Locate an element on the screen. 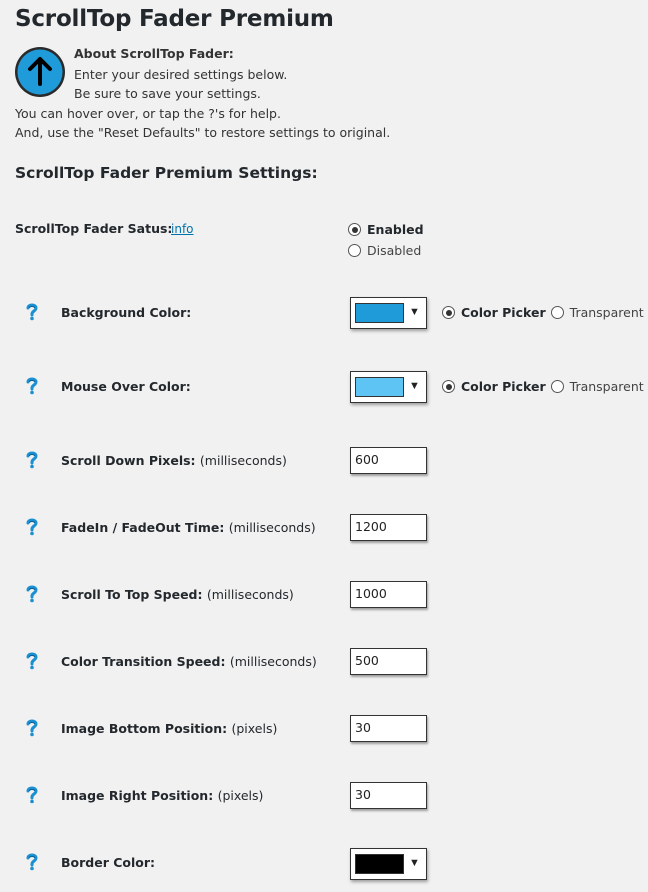 The width and height of the screenshot is (648, 892). status-enabled-option: Enabled is located at coordinates (386, 229).